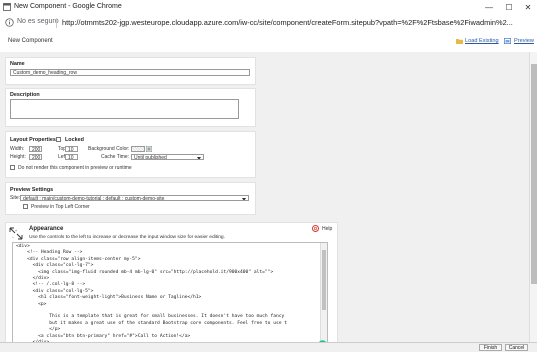 Image resolution: width=537 pixels, height=352 pixels. I want to click on cache-time-select: Until published, so click(167, 157).